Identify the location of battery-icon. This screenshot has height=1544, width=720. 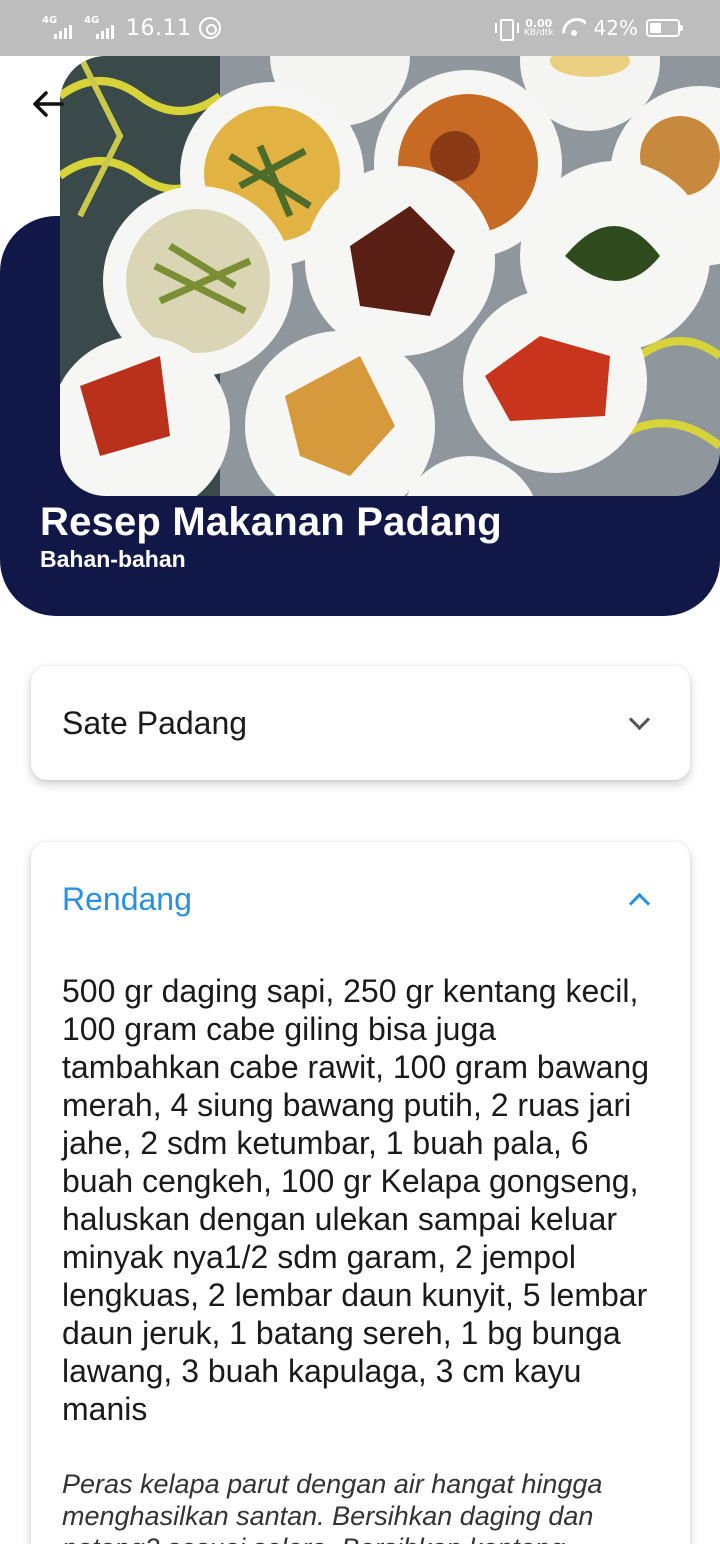
(664, 28).